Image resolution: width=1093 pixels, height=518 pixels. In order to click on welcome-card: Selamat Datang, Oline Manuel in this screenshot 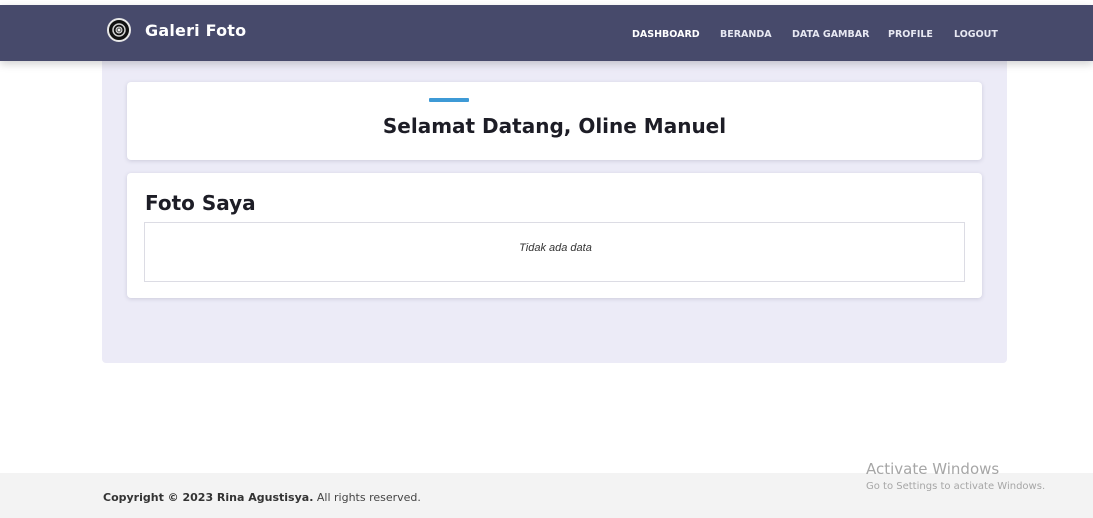, I will do `click(554, 121)`.